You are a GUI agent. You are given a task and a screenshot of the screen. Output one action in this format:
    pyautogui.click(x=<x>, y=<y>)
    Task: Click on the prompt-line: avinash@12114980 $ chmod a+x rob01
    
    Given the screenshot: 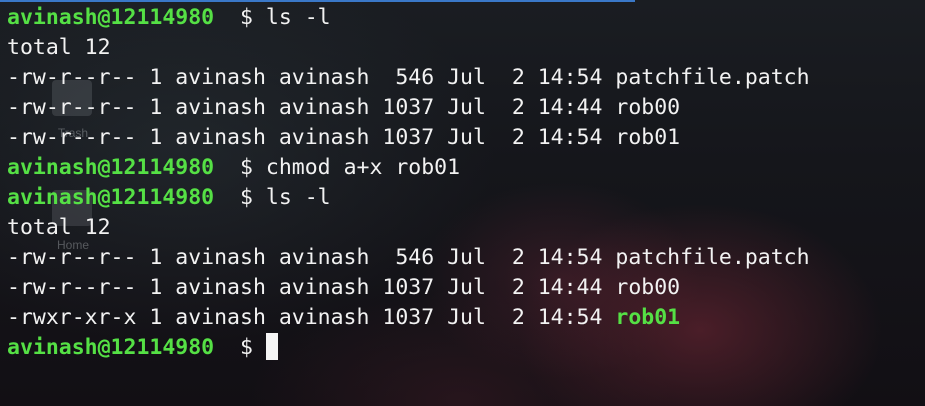 What is the action you would take?
    pyautogui.click(x=408, y=168)
    